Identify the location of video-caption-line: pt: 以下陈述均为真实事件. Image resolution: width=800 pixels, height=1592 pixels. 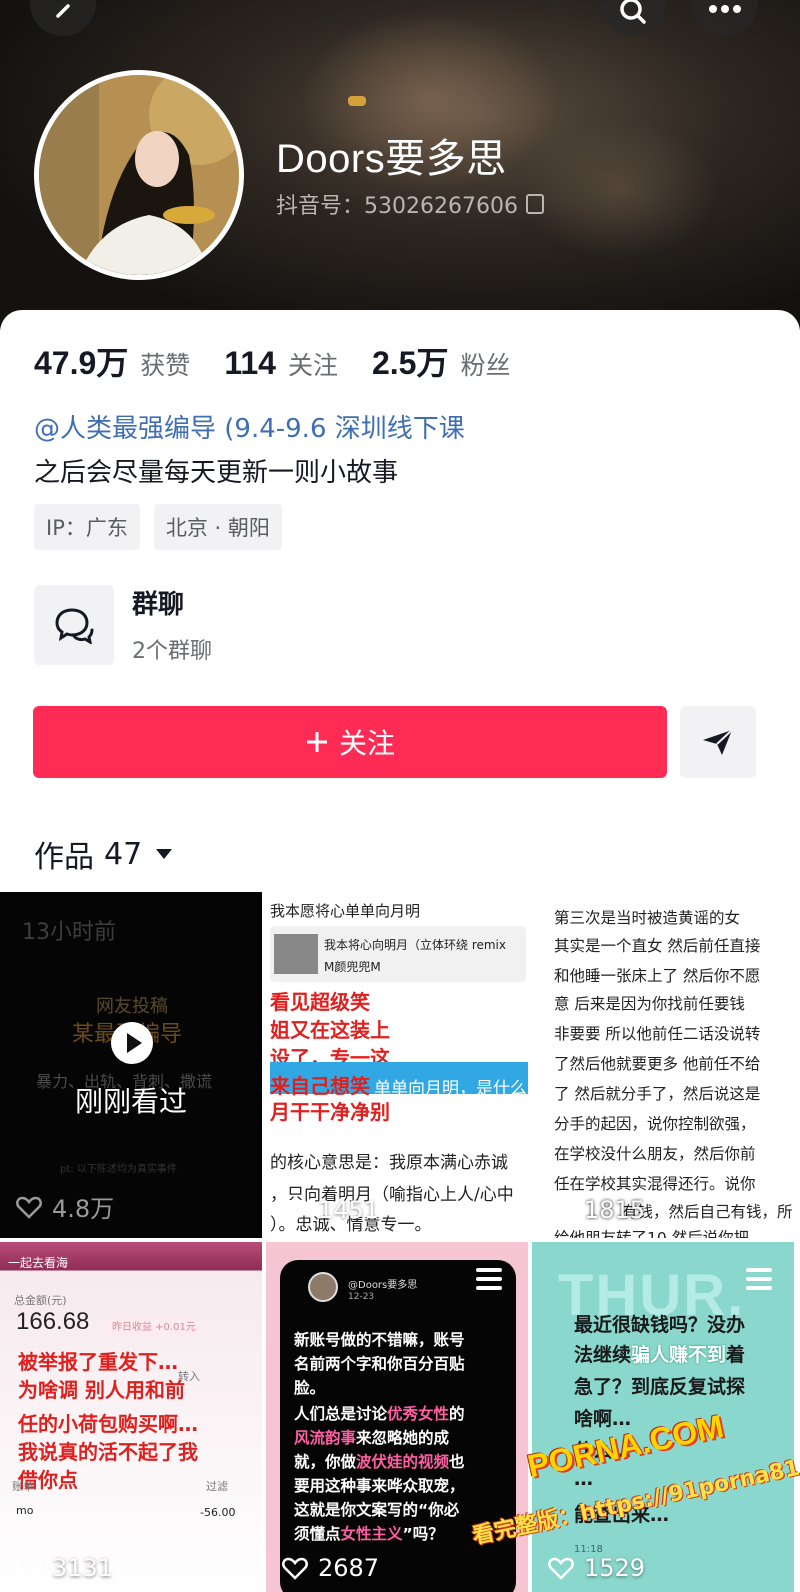
(118, 1169).